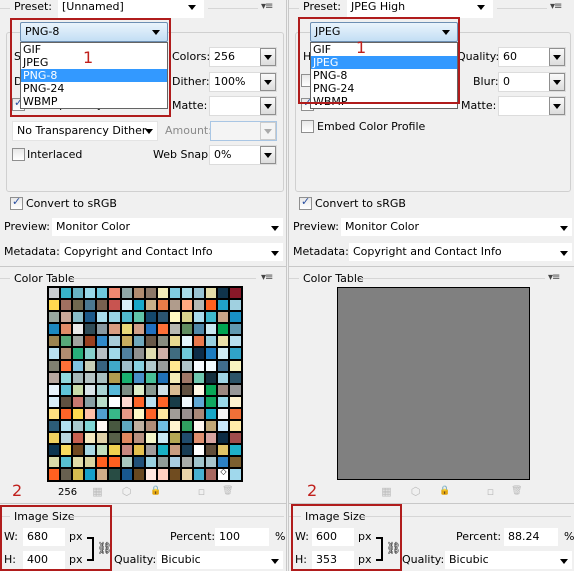 This screenshot has width=574, height=571. What do you see at coordinates (227, 491) in the screenshot?
I see `trash-icon: 🗑` at bounding box center [227, 491].